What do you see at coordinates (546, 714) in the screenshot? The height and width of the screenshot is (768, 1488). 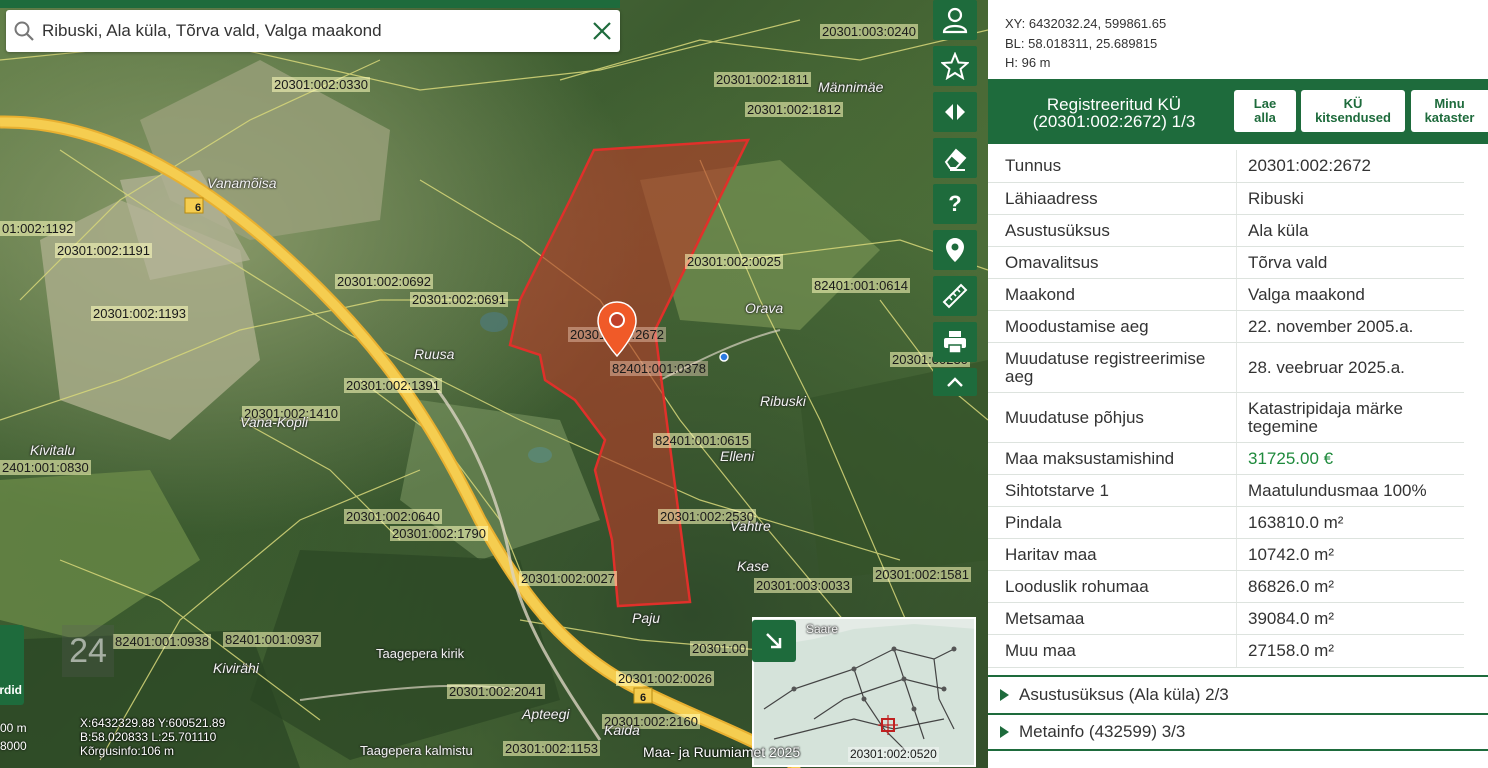 I see `place-name: Apteegi` at bounding box center [546, 714].